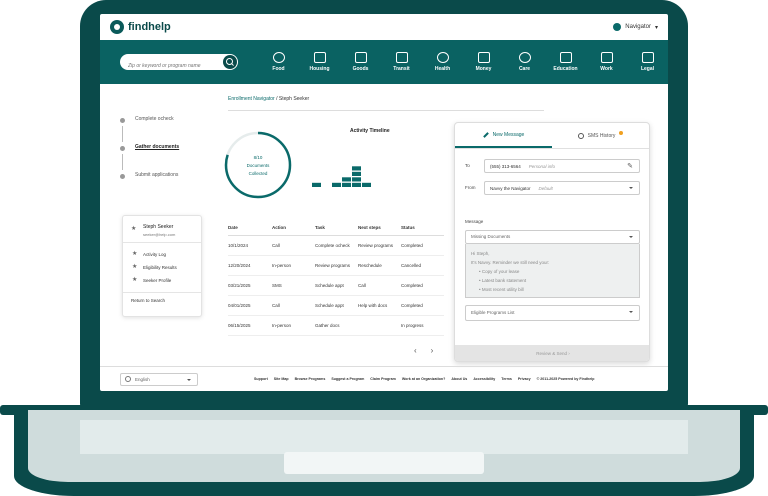 The height and width of the screenshot is (496, 768). I want to click on category-transit: Transit, so click(401, 62).